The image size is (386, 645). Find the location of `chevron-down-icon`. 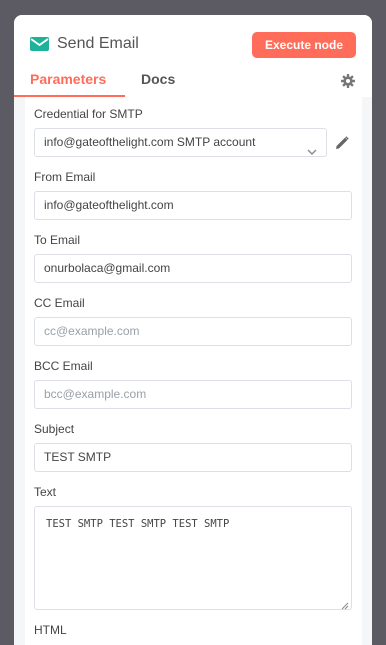

chevron-down-icon is located at coordinates (312, 147).